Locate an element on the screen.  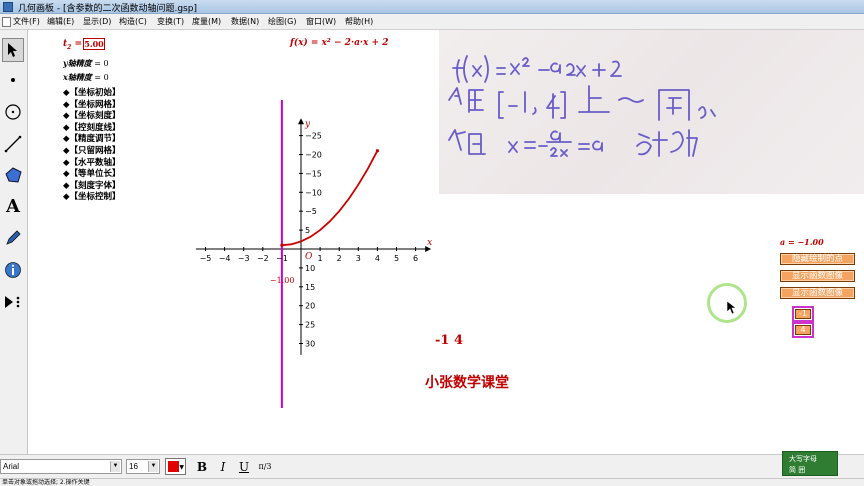
circle-icon is located at coordinates (13, 112).